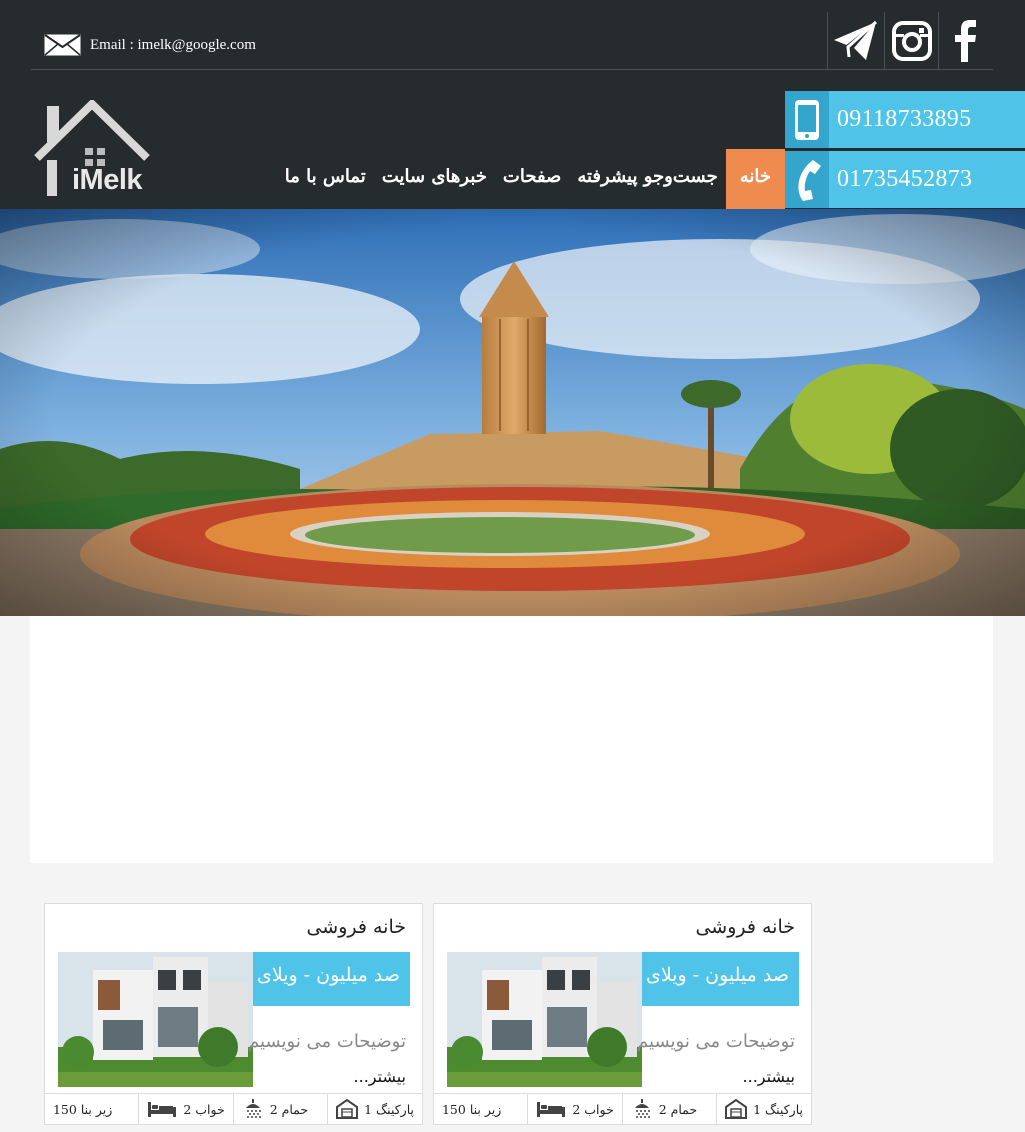 Image resolution: width=1025 pixels, height=1132 pixels. I want to click on instagram-icon, so click(912, 40).